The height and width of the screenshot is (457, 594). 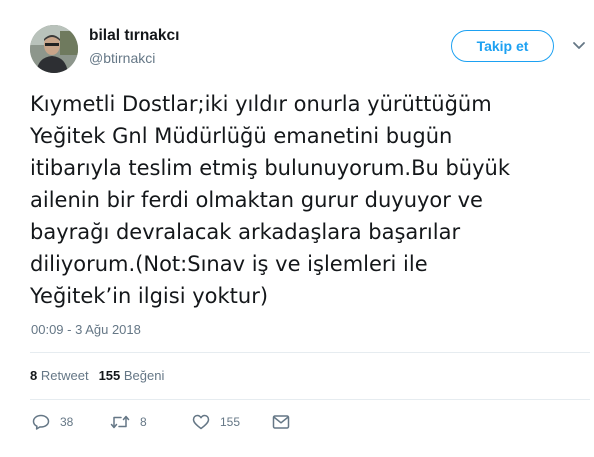 I want to click on reply-button: 38, so click(x=52, y=422).